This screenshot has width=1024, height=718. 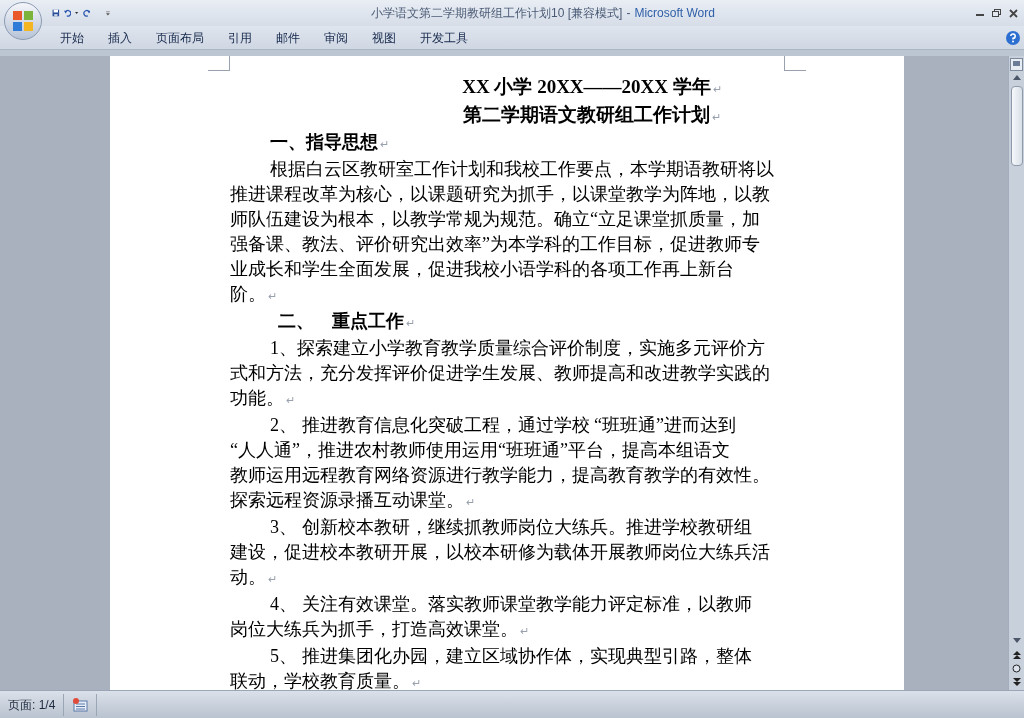 What do you see at coordinates (1013, 37) in the screenshot?
I see `help-icon` at bounding box center [1013, 37].